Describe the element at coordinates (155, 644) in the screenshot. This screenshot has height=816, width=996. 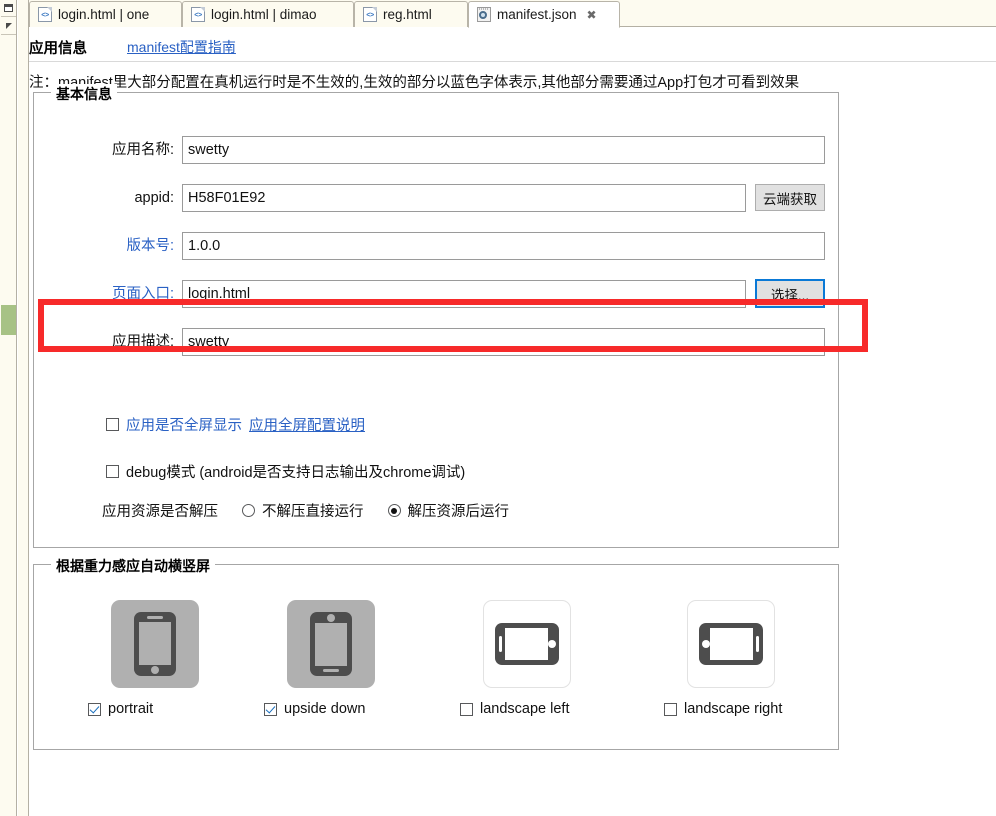
I see `phone-portrait-icon` at that location.